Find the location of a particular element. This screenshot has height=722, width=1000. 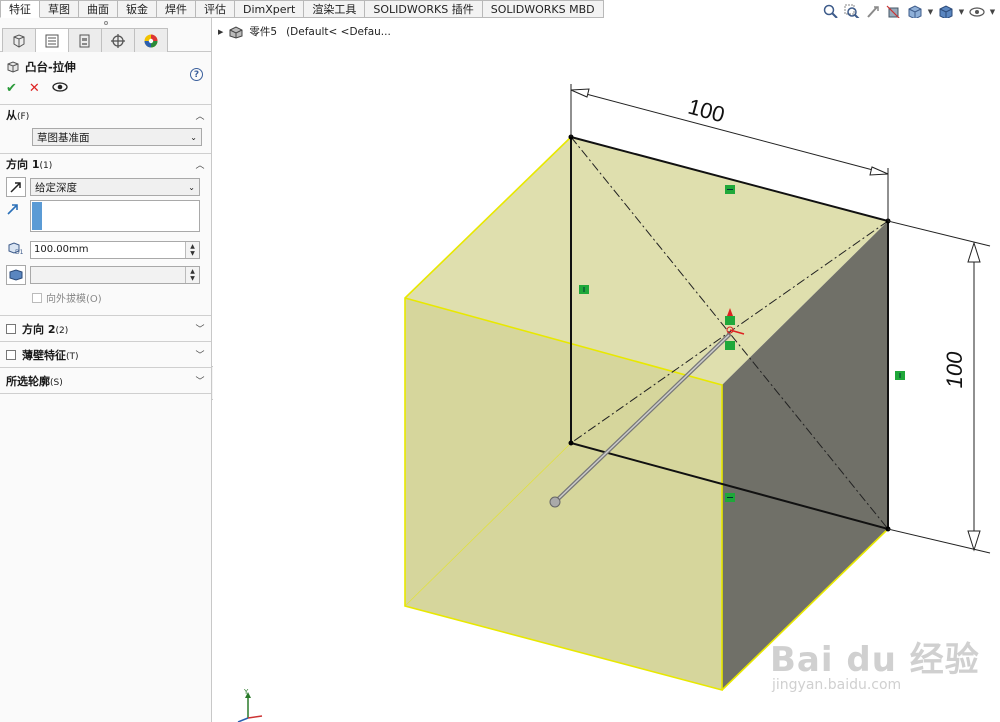

reverse-direction-icon is located at coordinates (15, 187).